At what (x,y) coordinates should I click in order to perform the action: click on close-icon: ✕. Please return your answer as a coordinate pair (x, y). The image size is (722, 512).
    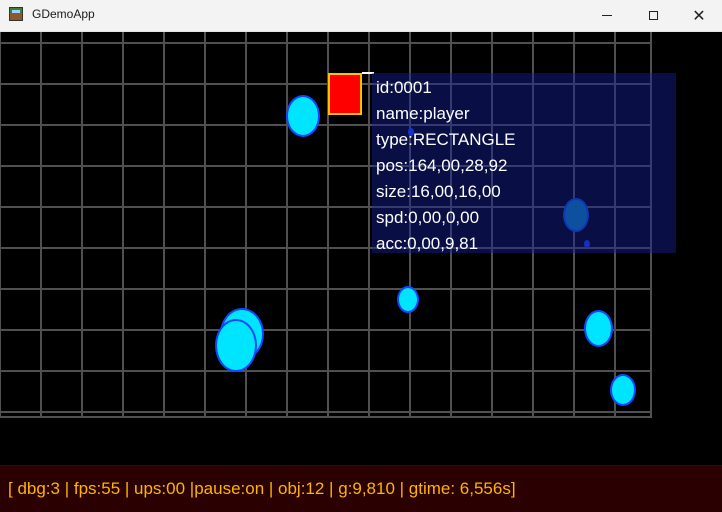
    Looking at the image, I should click on (699, 15).